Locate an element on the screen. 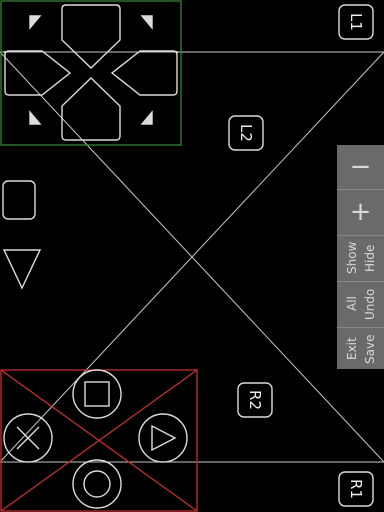  r2-label: R2 is located at coordinates (255, 400).